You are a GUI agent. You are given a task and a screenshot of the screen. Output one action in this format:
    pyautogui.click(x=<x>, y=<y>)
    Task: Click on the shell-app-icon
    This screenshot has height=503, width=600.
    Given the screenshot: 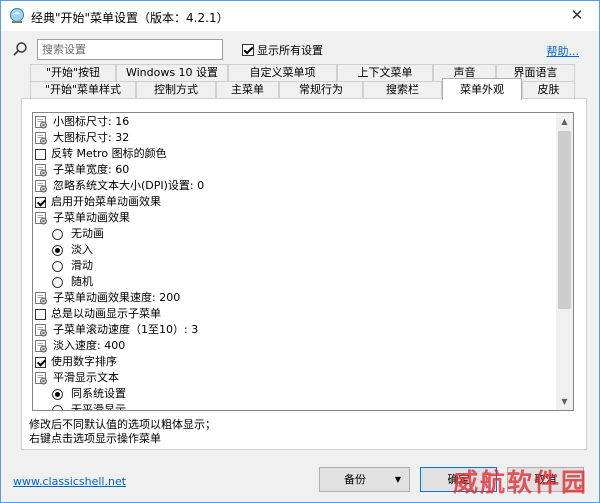 What is the action you would take?
    pyautogui.click(x=17, y=15)
    